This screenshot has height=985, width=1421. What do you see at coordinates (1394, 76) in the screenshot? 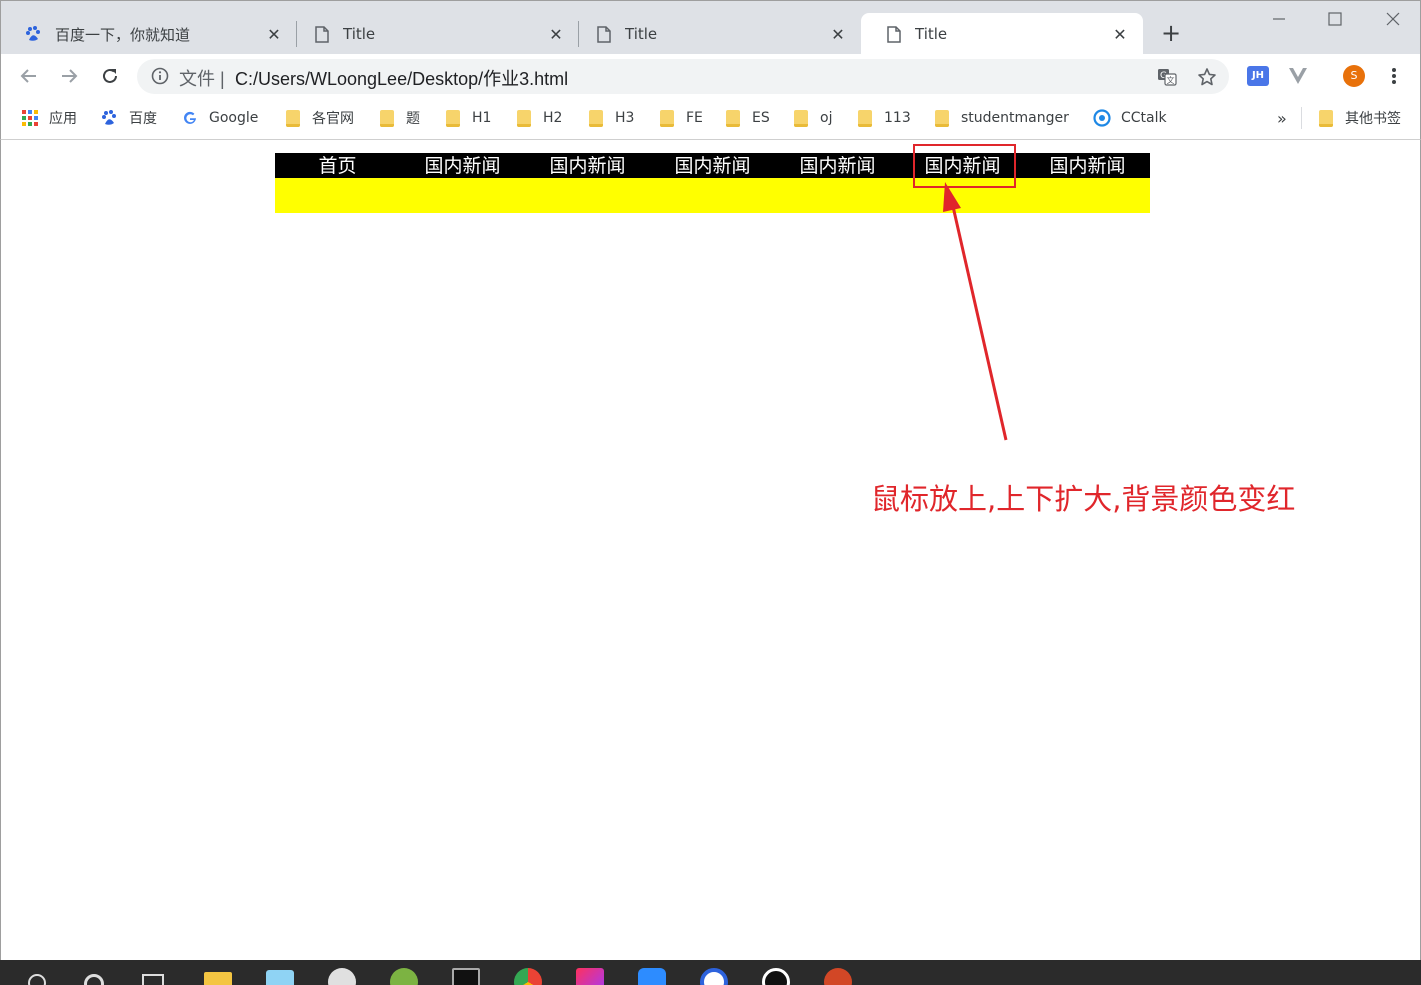
I see `menu-kebab-icon` at bounding box center [1394, 76].